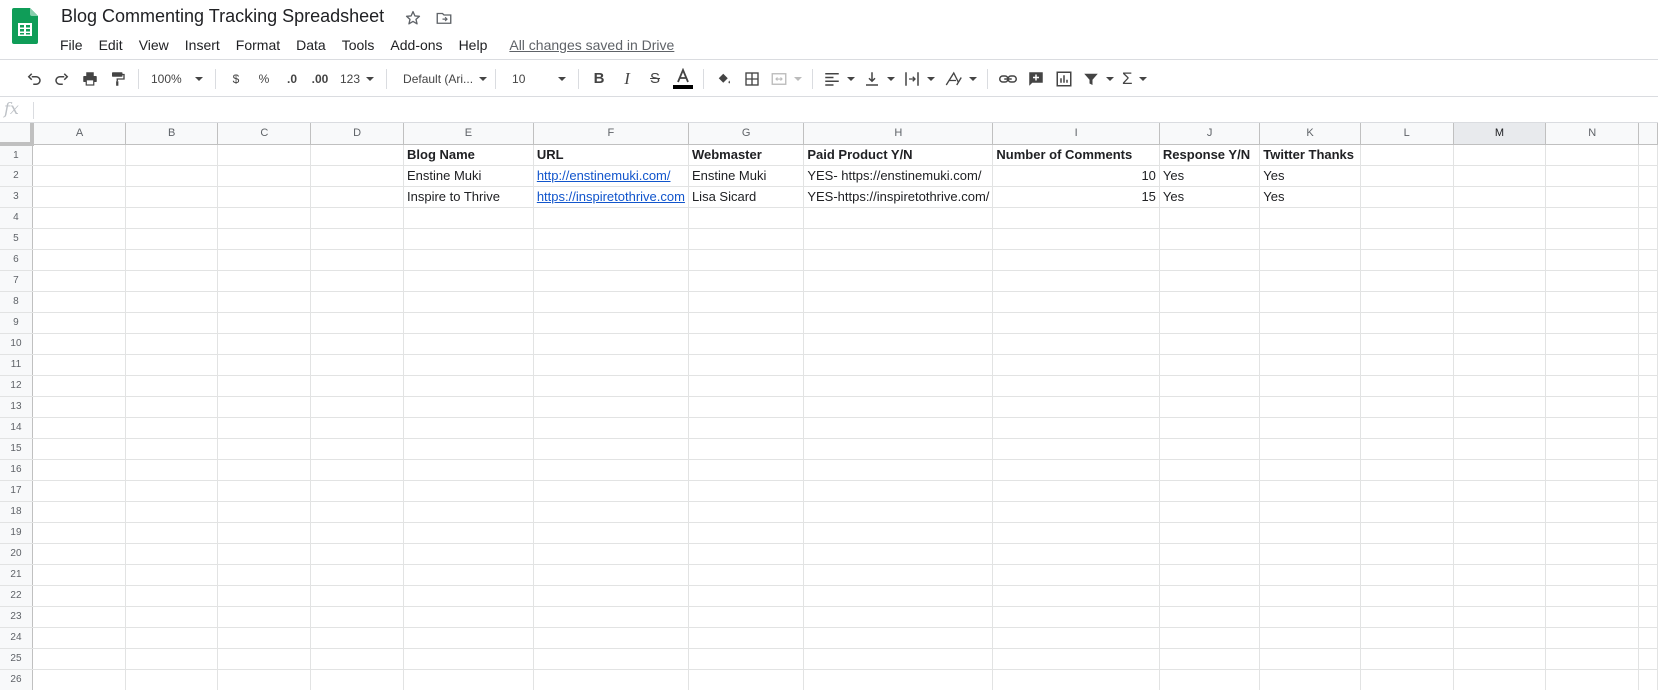 Image resolution: width=1658 pixels, height=690 pixels. Describe the element at coordinates (1500, 155) in the screenshot. I see `cell-m1` at that location.